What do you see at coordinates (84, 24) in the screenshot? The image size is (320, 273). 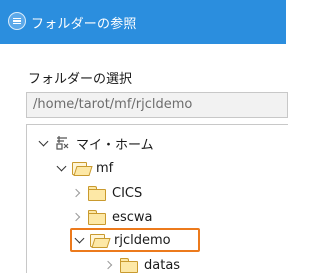 I see `window-title: フォルダーの参照` at bounding box center [84, 24].